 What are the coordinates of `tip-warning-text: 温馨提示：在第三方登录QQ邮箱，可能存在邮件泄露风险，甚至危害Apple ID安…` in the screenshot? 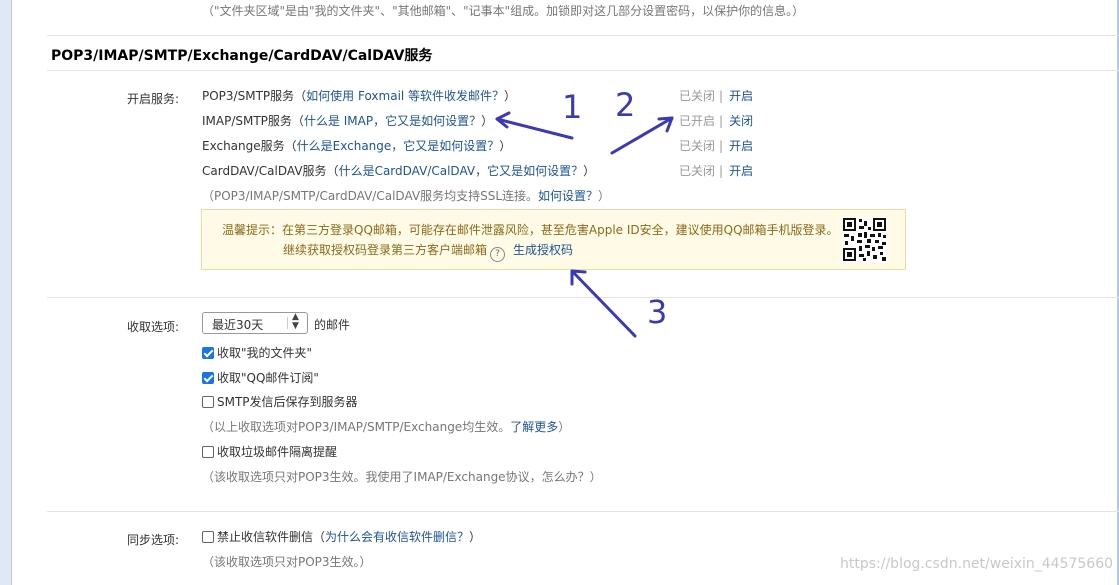 It's located at (530, 230).